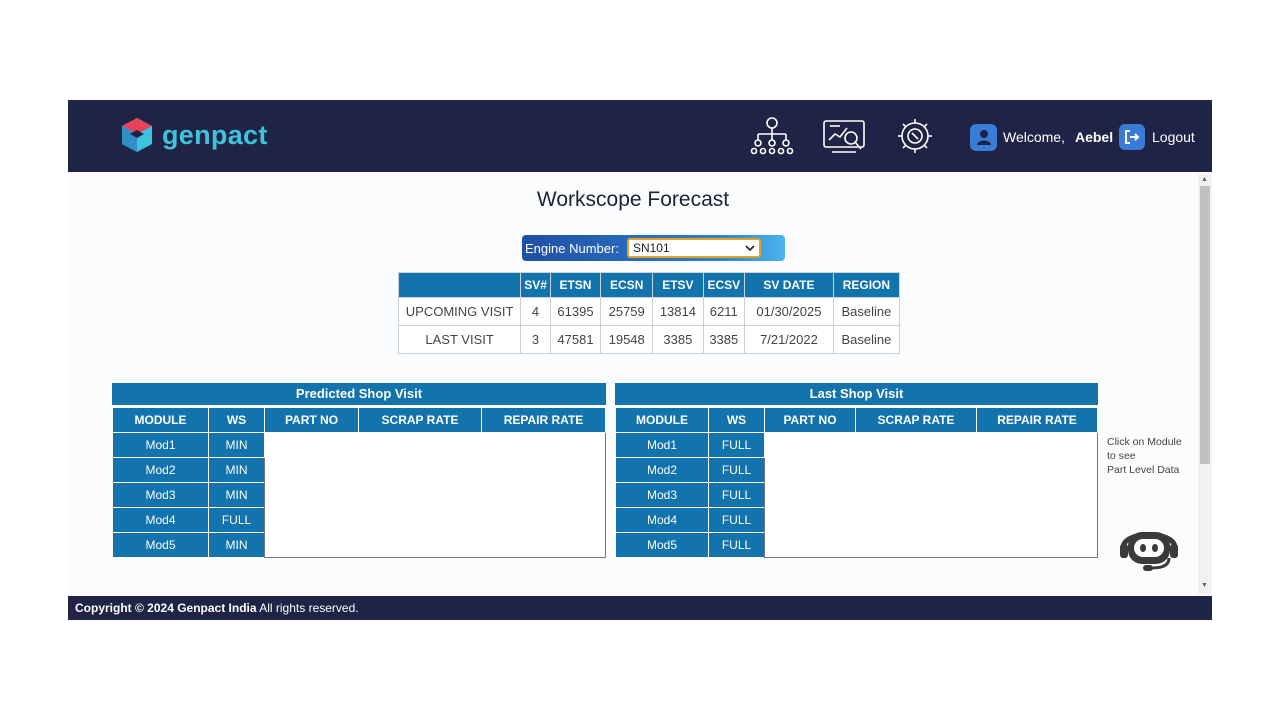 This screenshot has height=720, width=1280. I want to click on table-cell: 61395, so click(575, 311).